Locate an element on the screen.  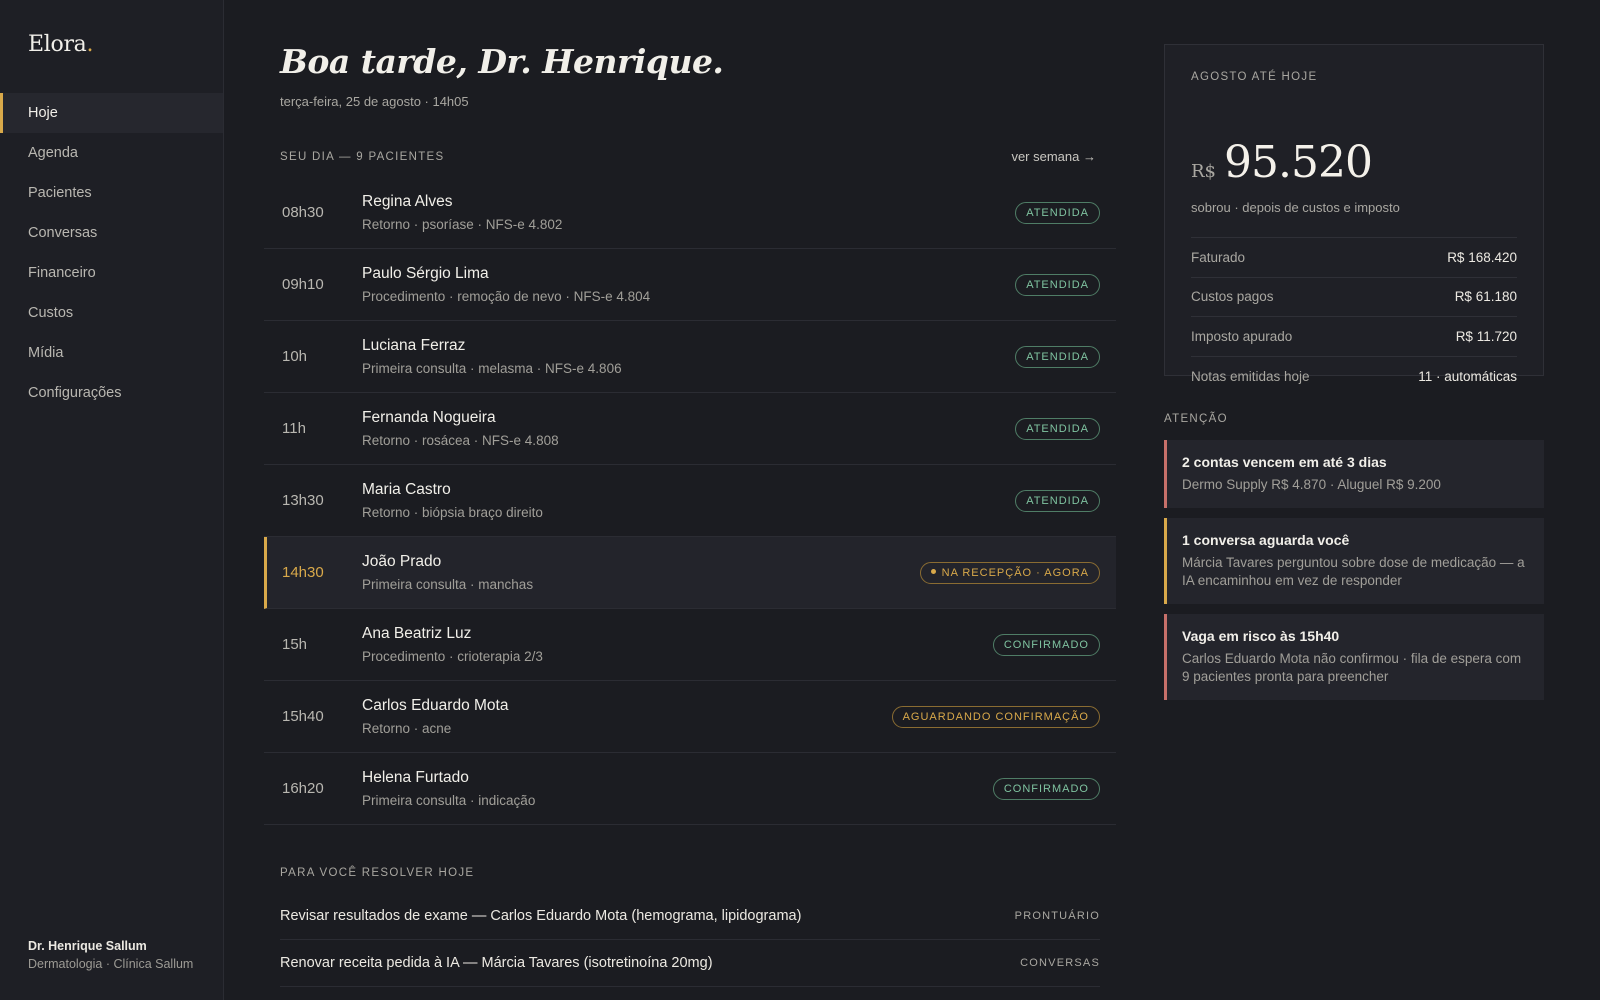
app-name: Elora is located at coordinates (57, 44).